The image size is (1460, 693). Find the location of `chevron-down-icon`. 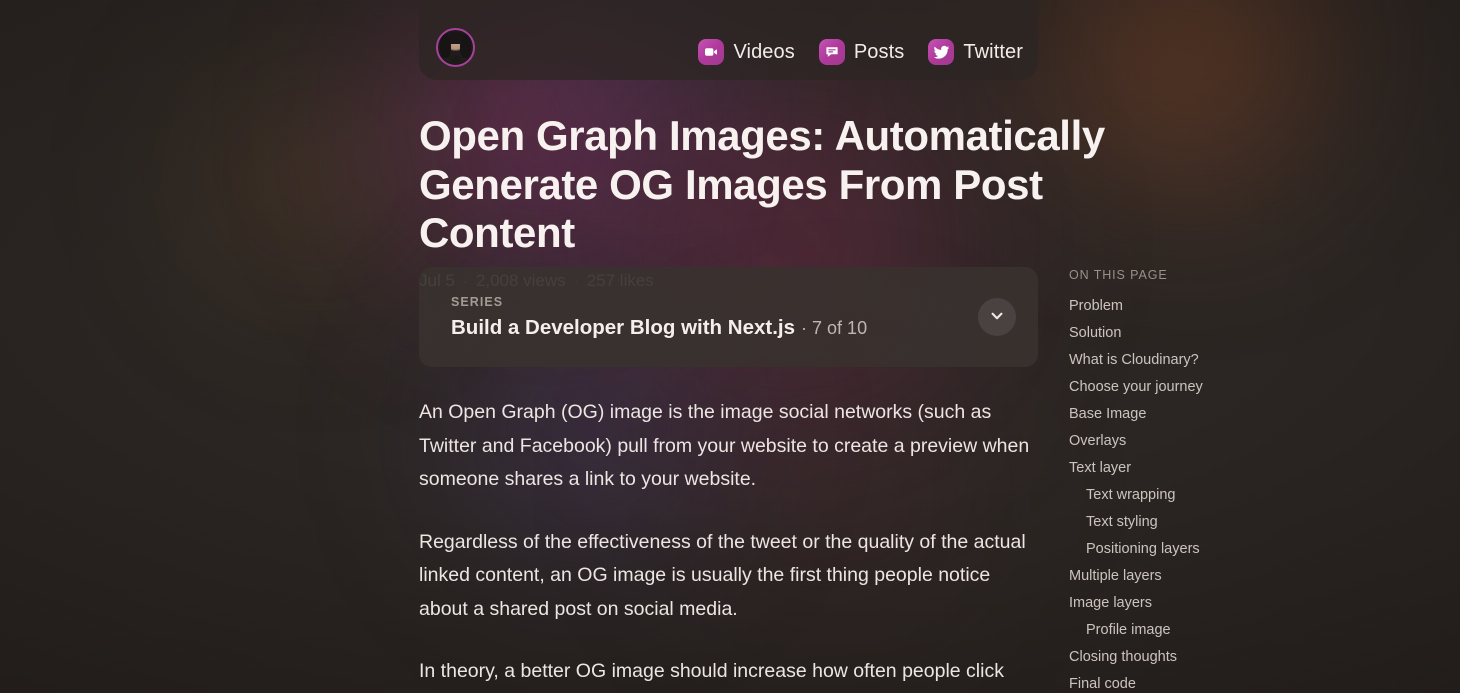

chevron-down-icon is located at coordinates (997, 317).